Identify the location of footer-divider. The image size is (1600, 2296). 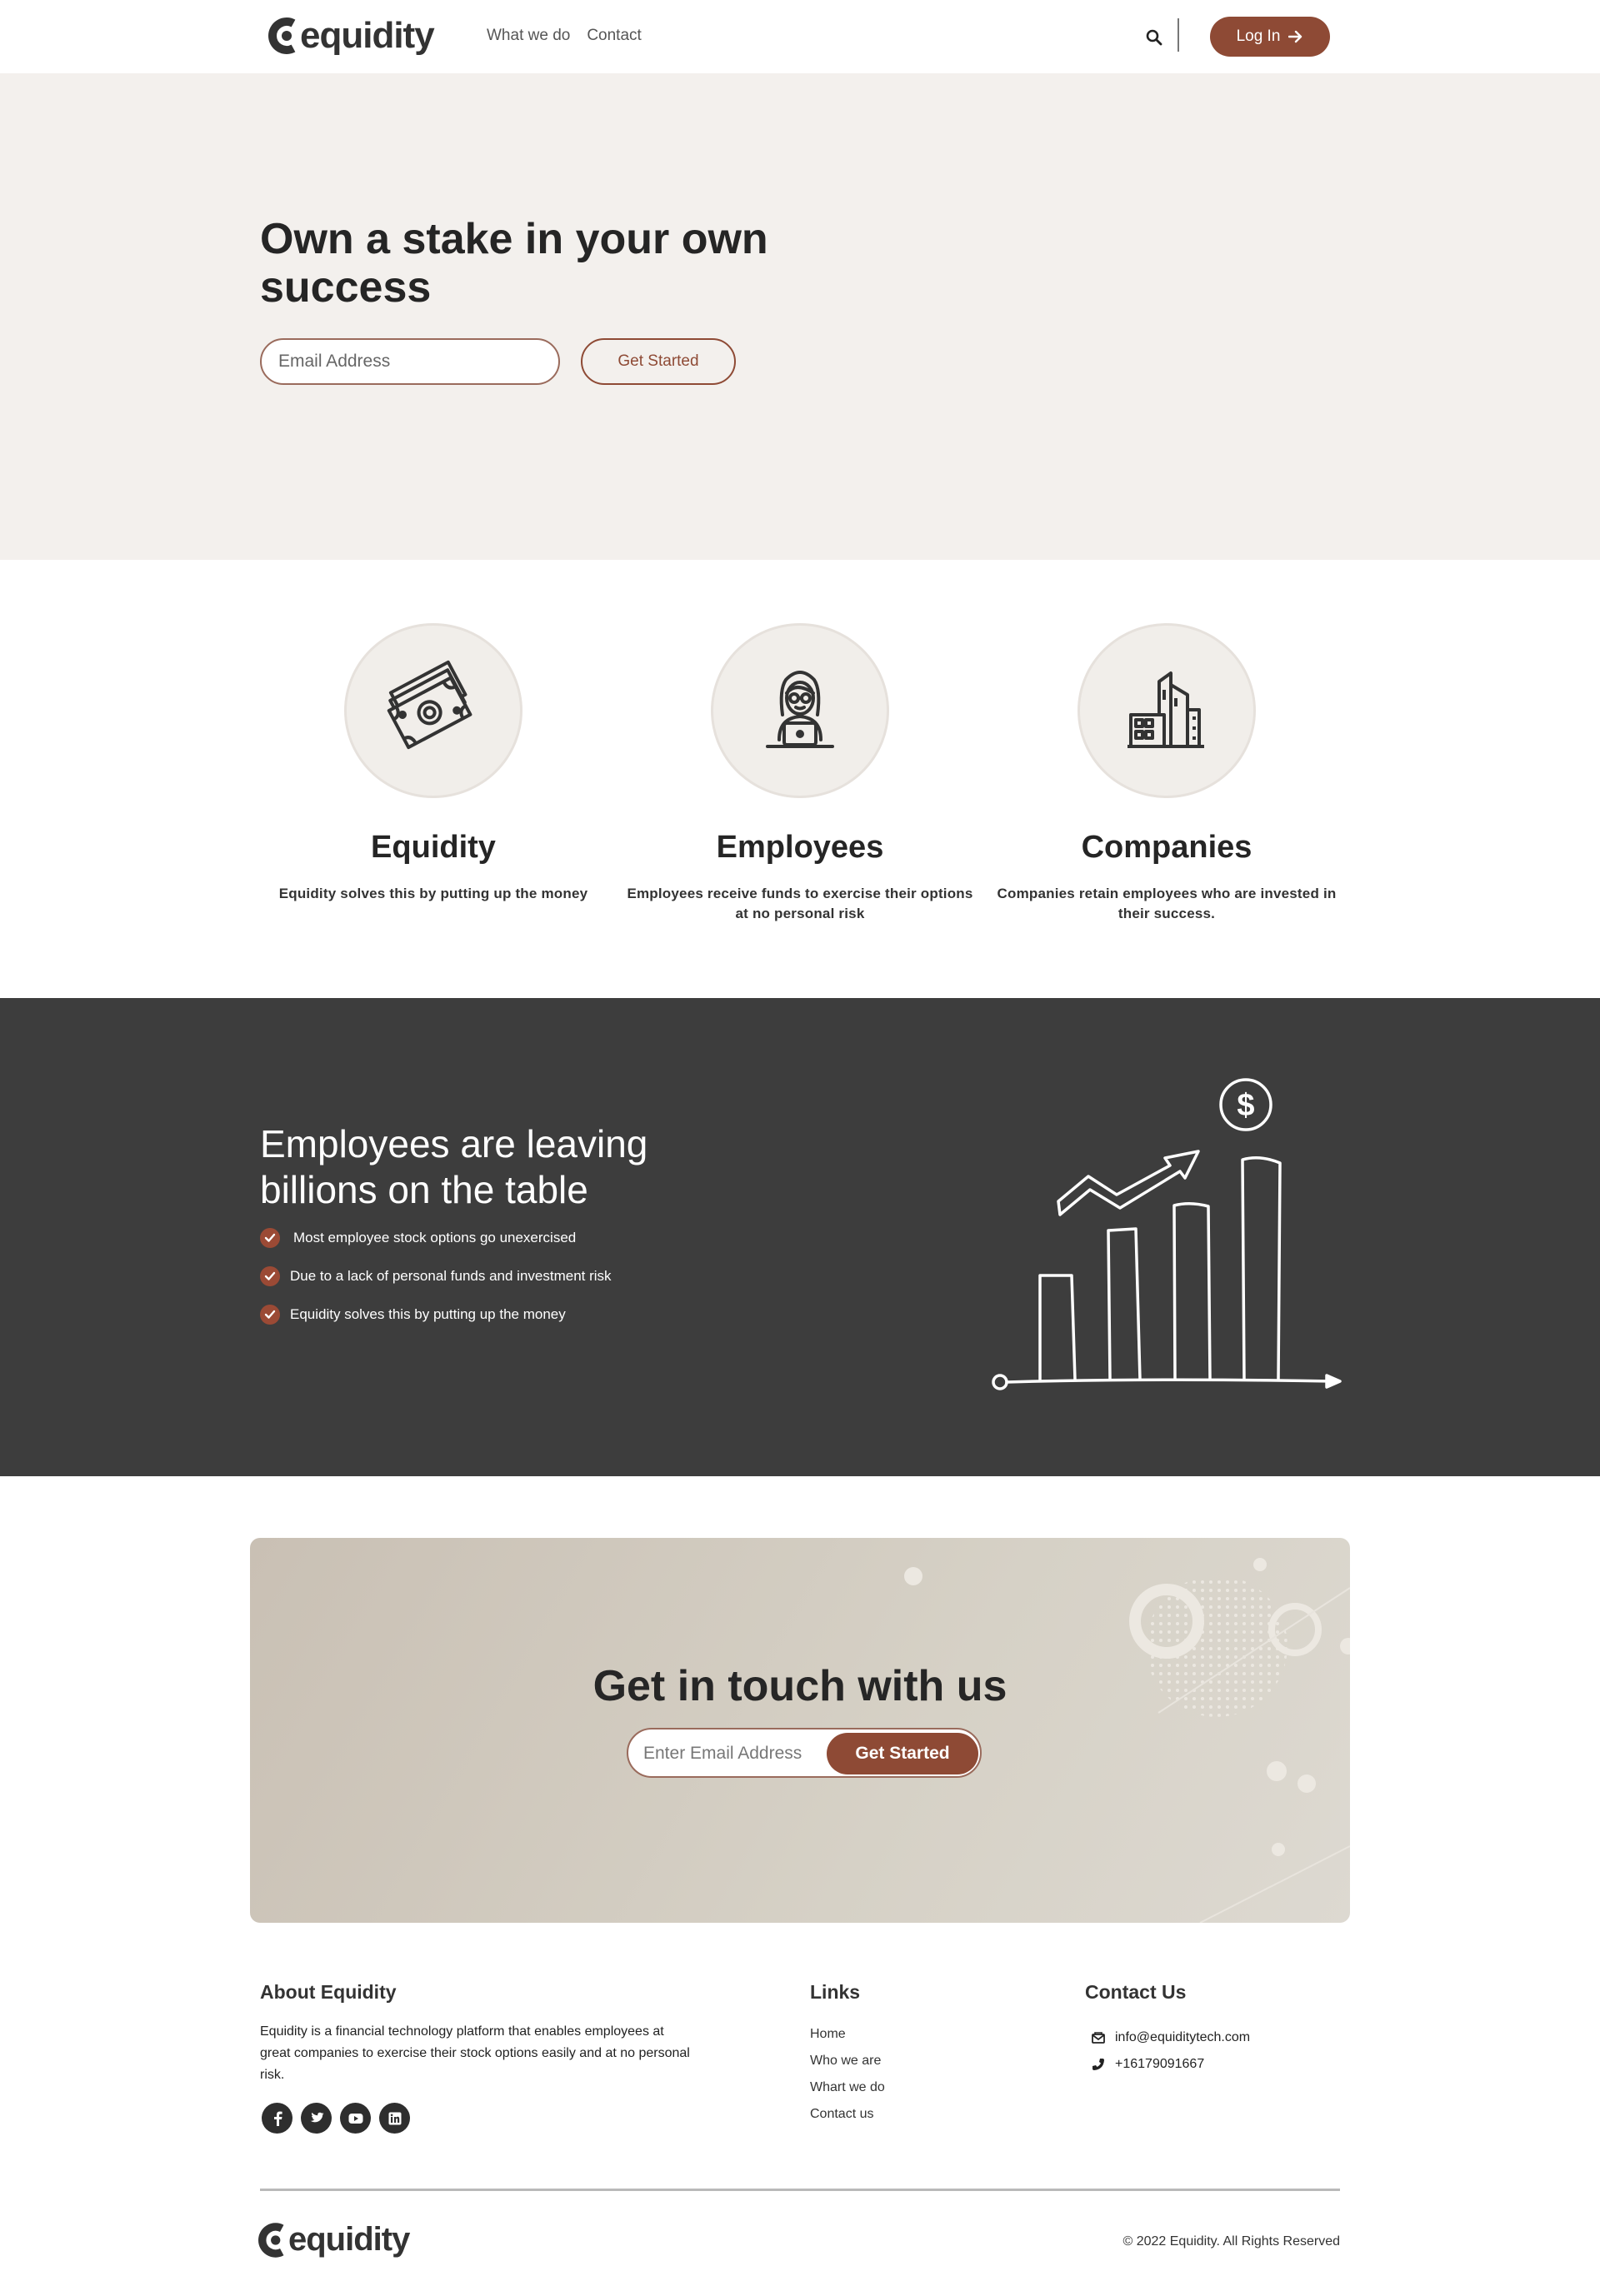
(800, 2190).